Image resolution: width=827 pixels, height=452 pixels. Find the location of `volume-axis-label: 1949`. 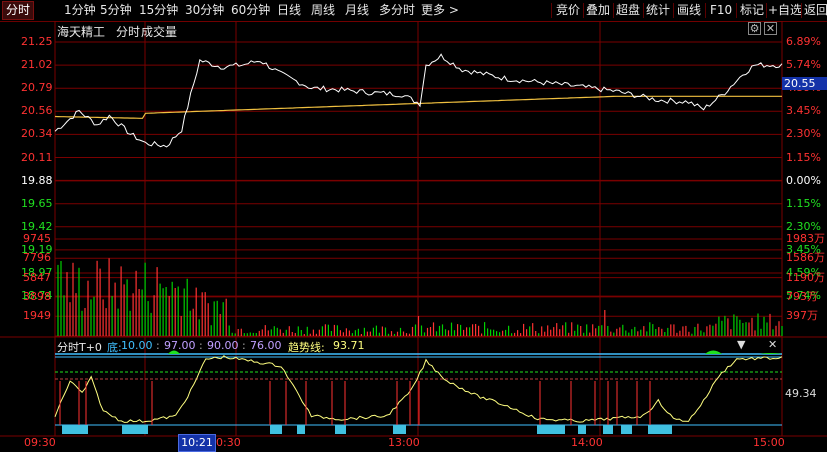

volume-axis-label: 1949 is located at coordinates (37, 316).